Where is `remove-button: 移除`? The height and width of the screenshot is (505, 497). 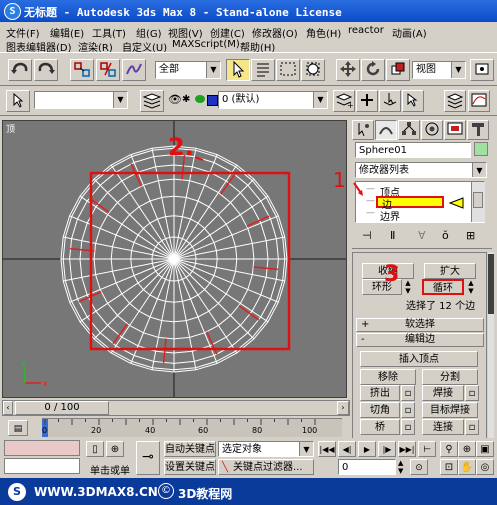
remove-button: 移除 is located at coordinates (388, 377).